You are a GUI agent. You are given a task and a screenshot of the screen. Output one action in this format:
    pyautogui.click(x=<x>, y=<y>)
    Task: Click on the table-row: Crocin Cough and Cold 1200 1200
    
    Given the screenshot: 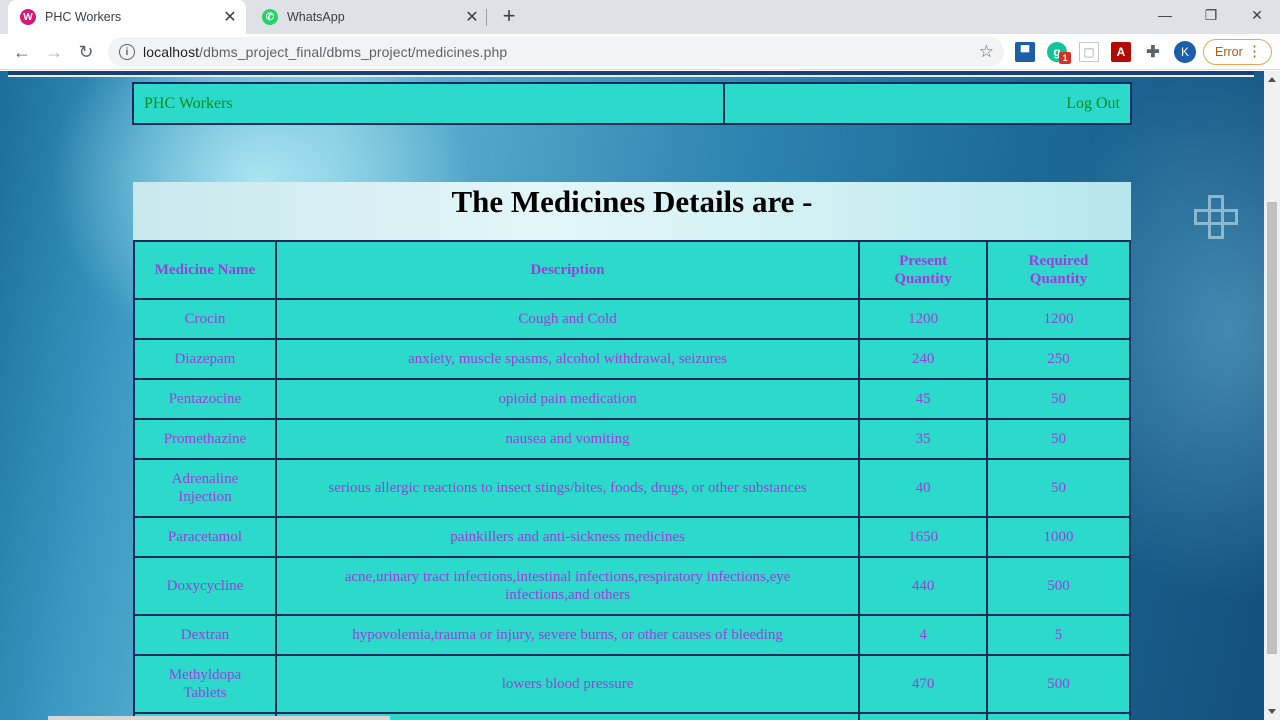 What is the action you would take?
    pyautogui.click(x=632, y=319)
    